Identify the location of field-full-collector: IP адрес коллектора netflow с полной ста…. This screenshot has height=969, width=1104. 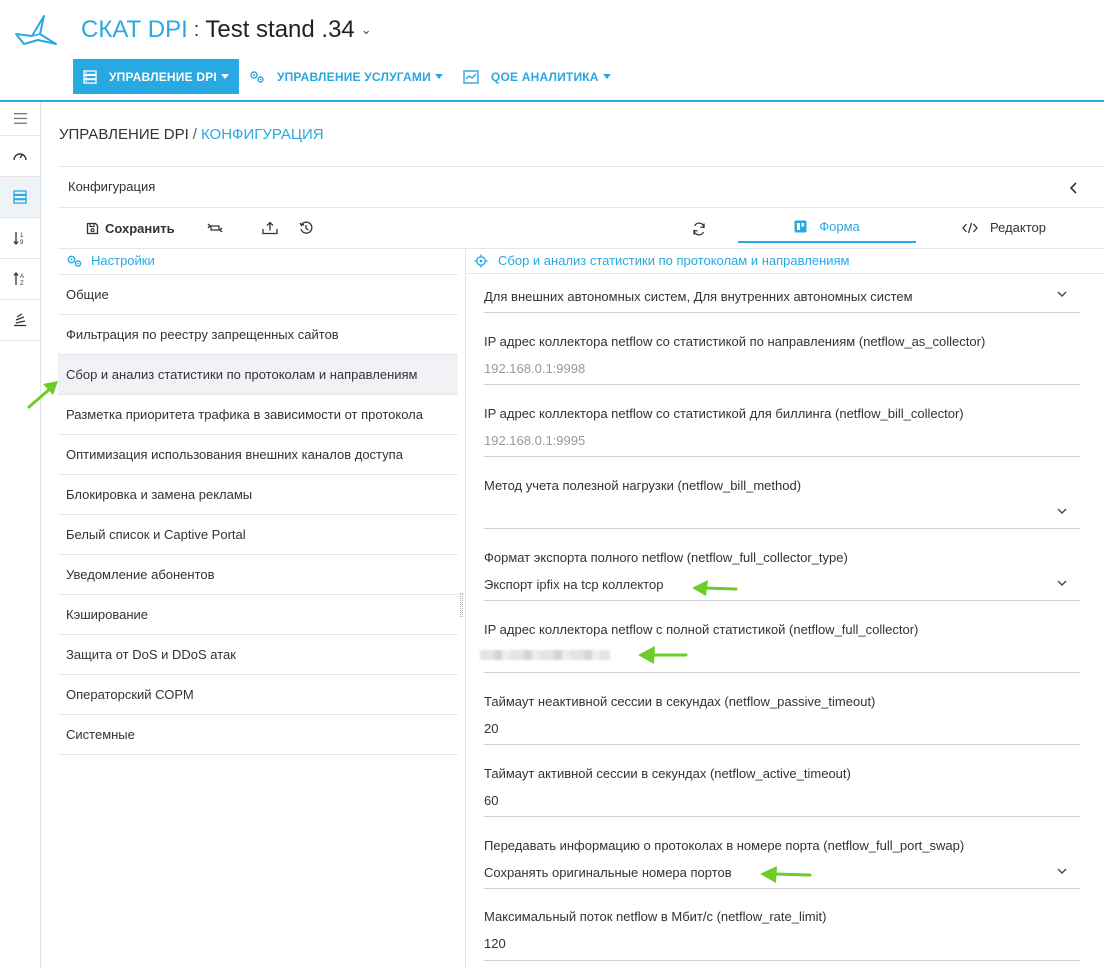
(780, 648).